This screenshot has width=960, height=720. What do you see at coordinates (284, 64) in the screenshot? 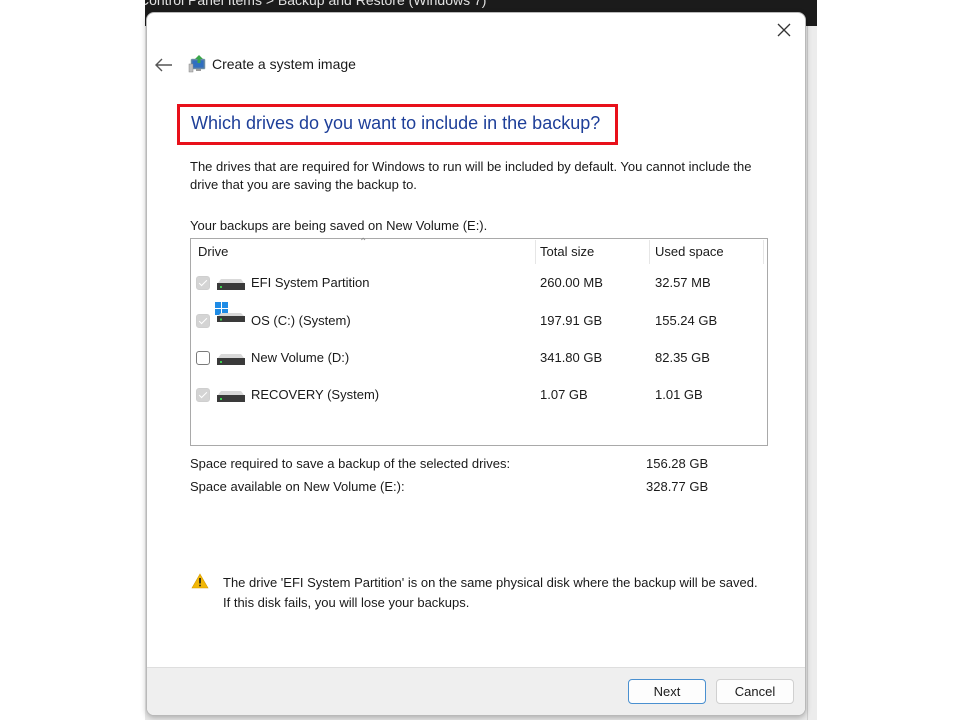
I see `dialog-title: Create a system image` at bounding box center [284, 64].